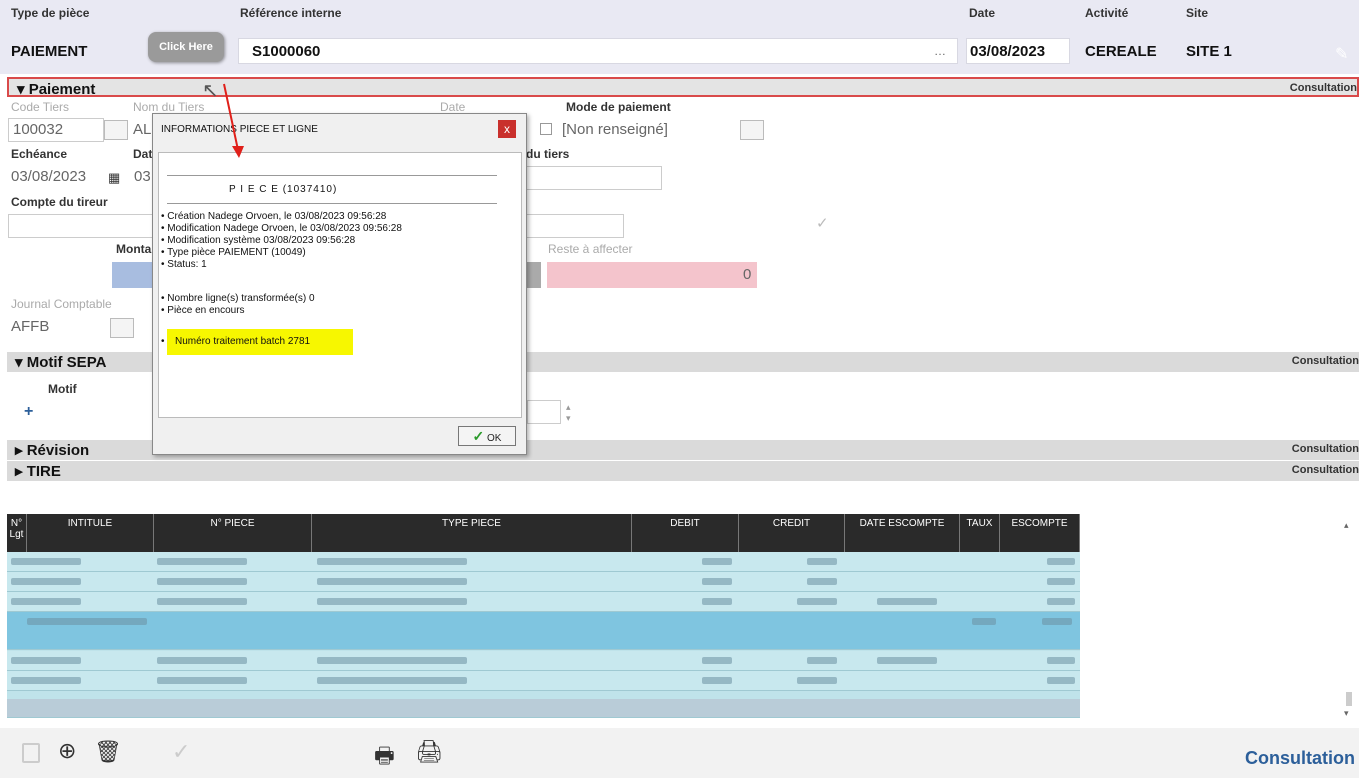 Image resolution: width=1359 pixels, height=778 pixels. Describe the element at coordinates (747, 274) in the screenshot. I see `reste-value: 0` at that location.